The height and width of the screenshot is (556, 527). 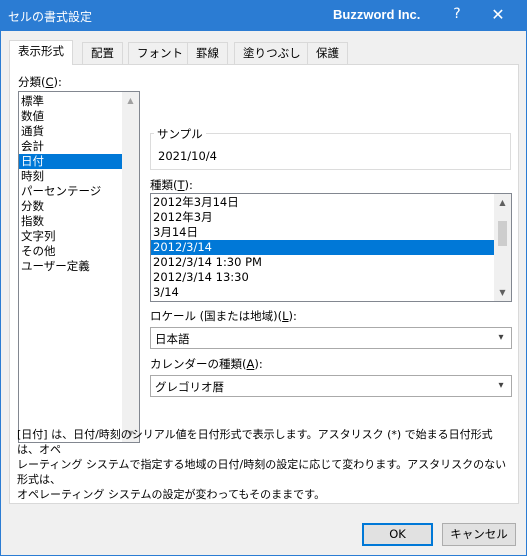 I want to click on tab-protection: 保護, so click(x=327, y=53).